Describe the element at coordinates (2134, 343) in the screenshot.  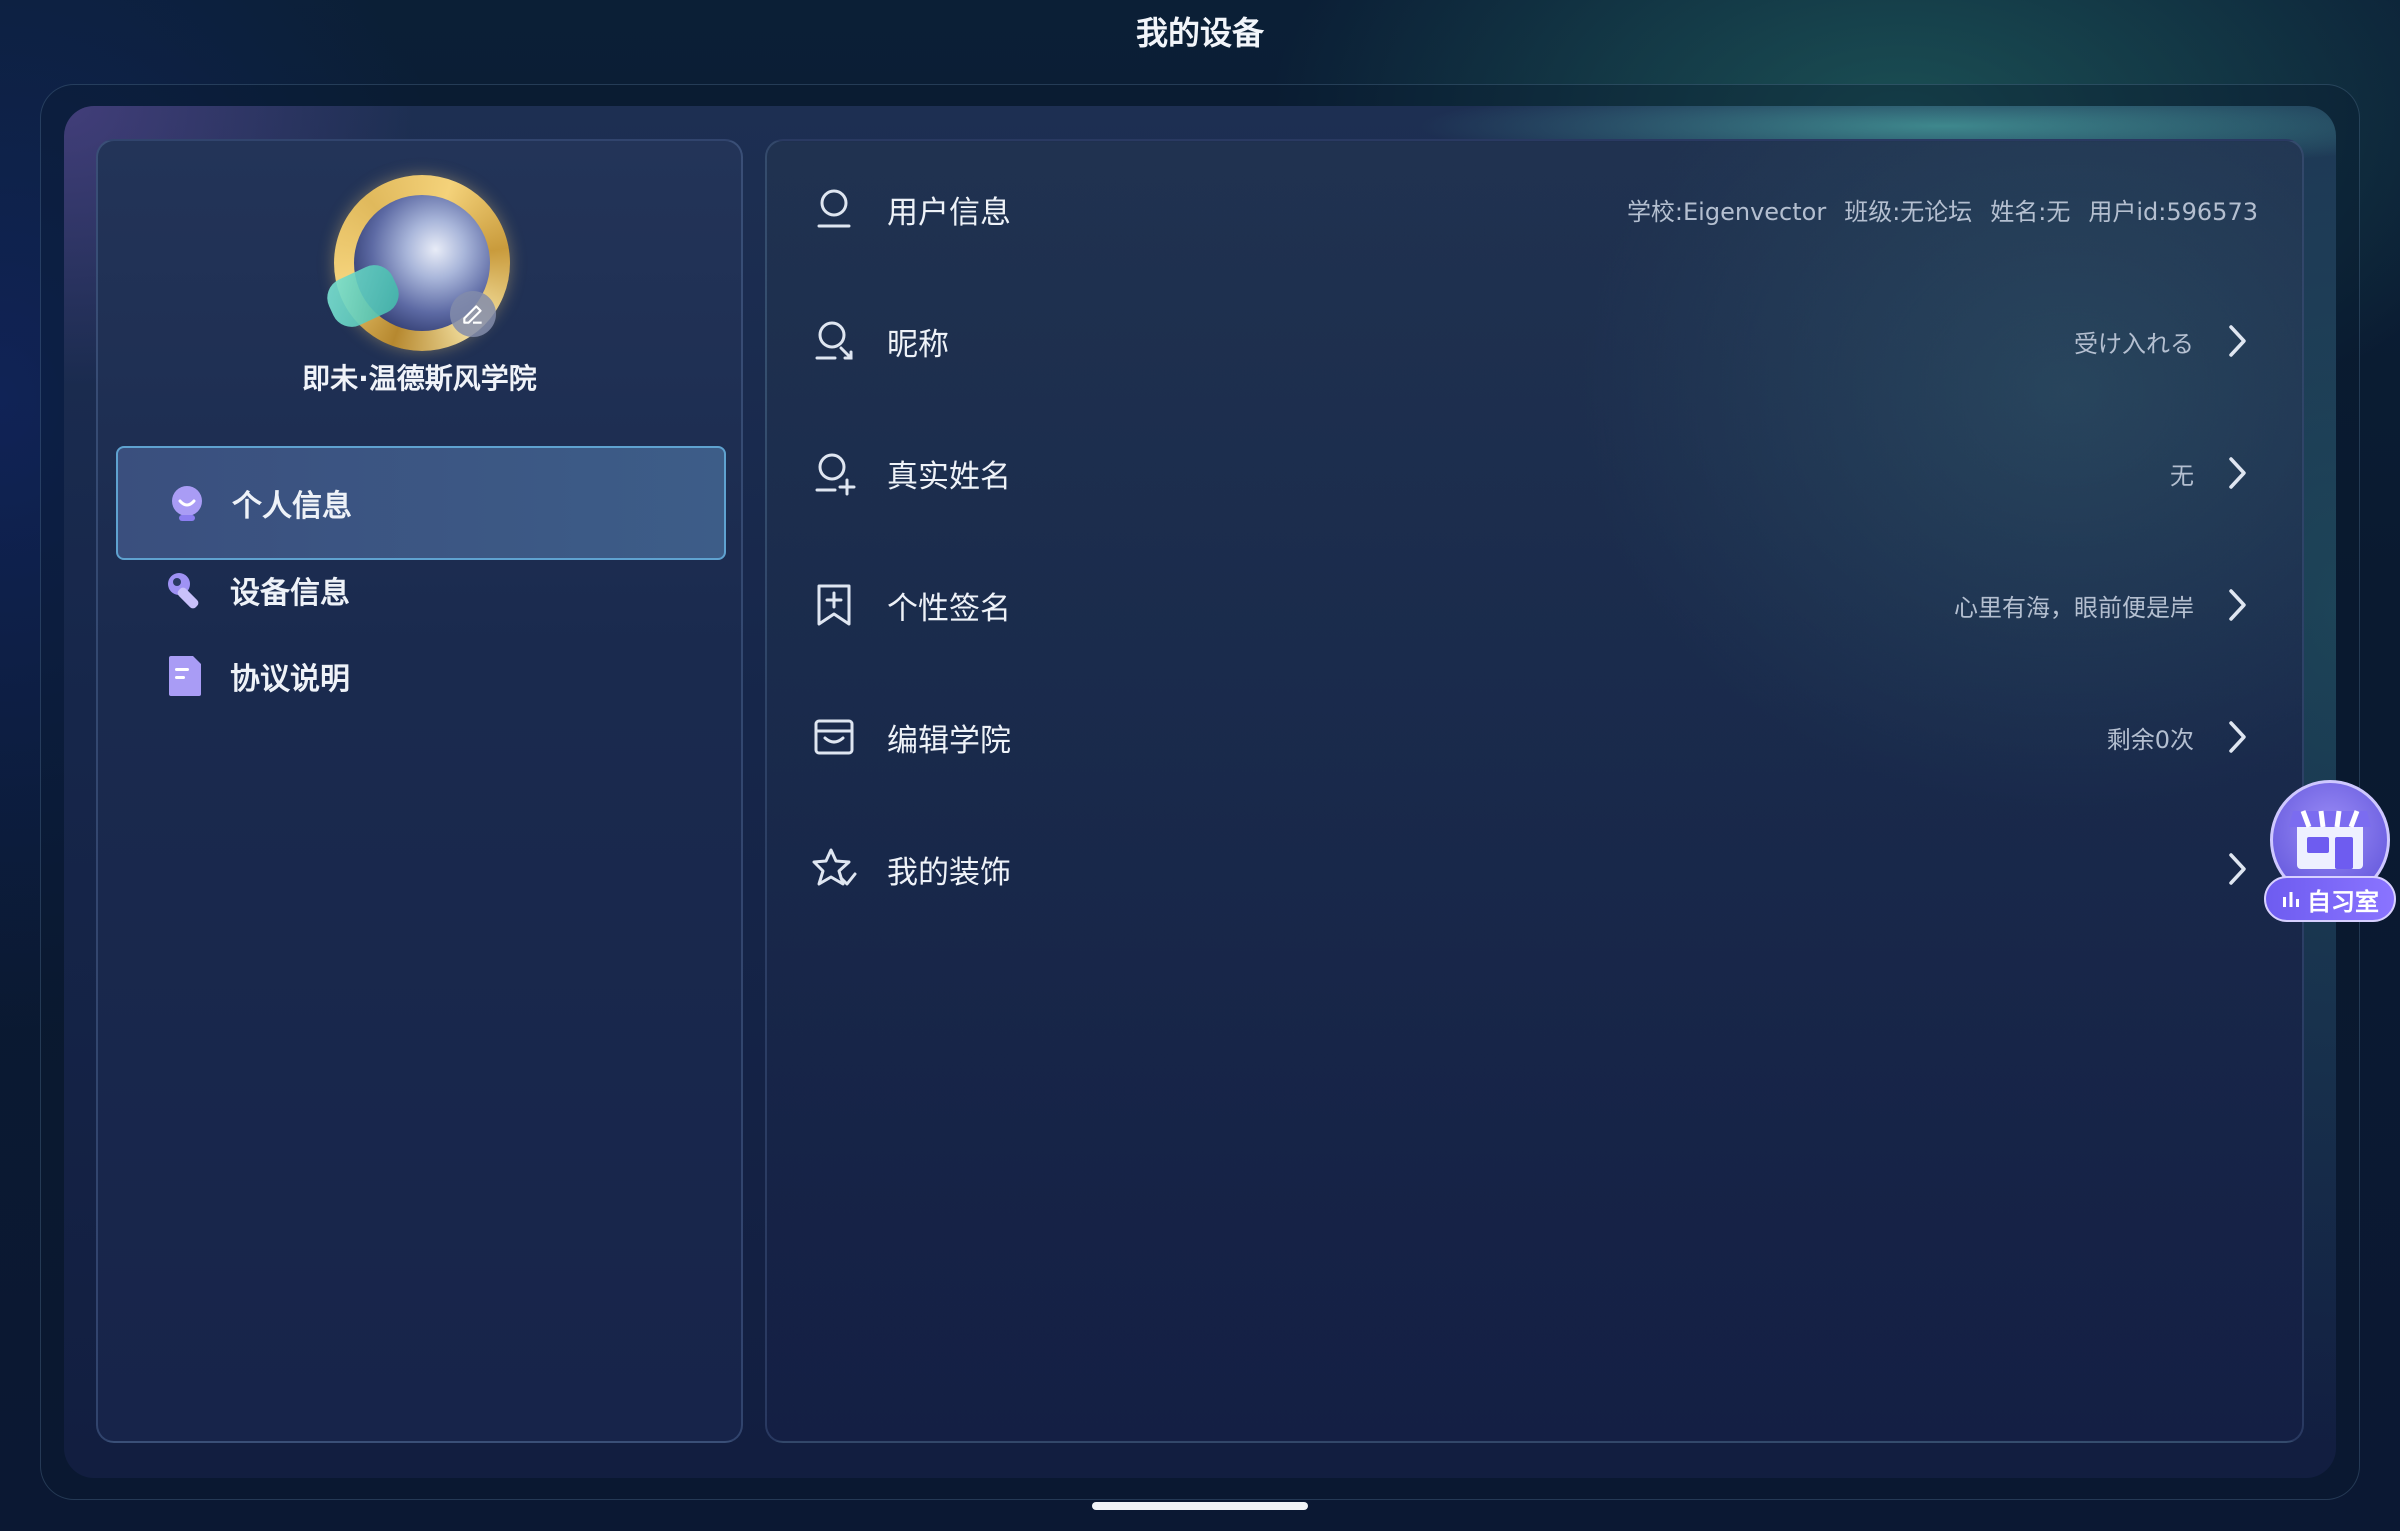
I see `nickname-value: 受け入れる` at that location.